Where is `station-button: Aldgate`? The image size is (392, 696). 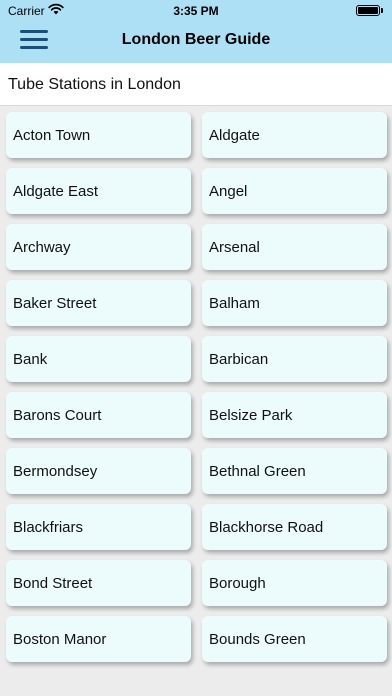
station-button: Aldgate is located at coordinates (294, 135).